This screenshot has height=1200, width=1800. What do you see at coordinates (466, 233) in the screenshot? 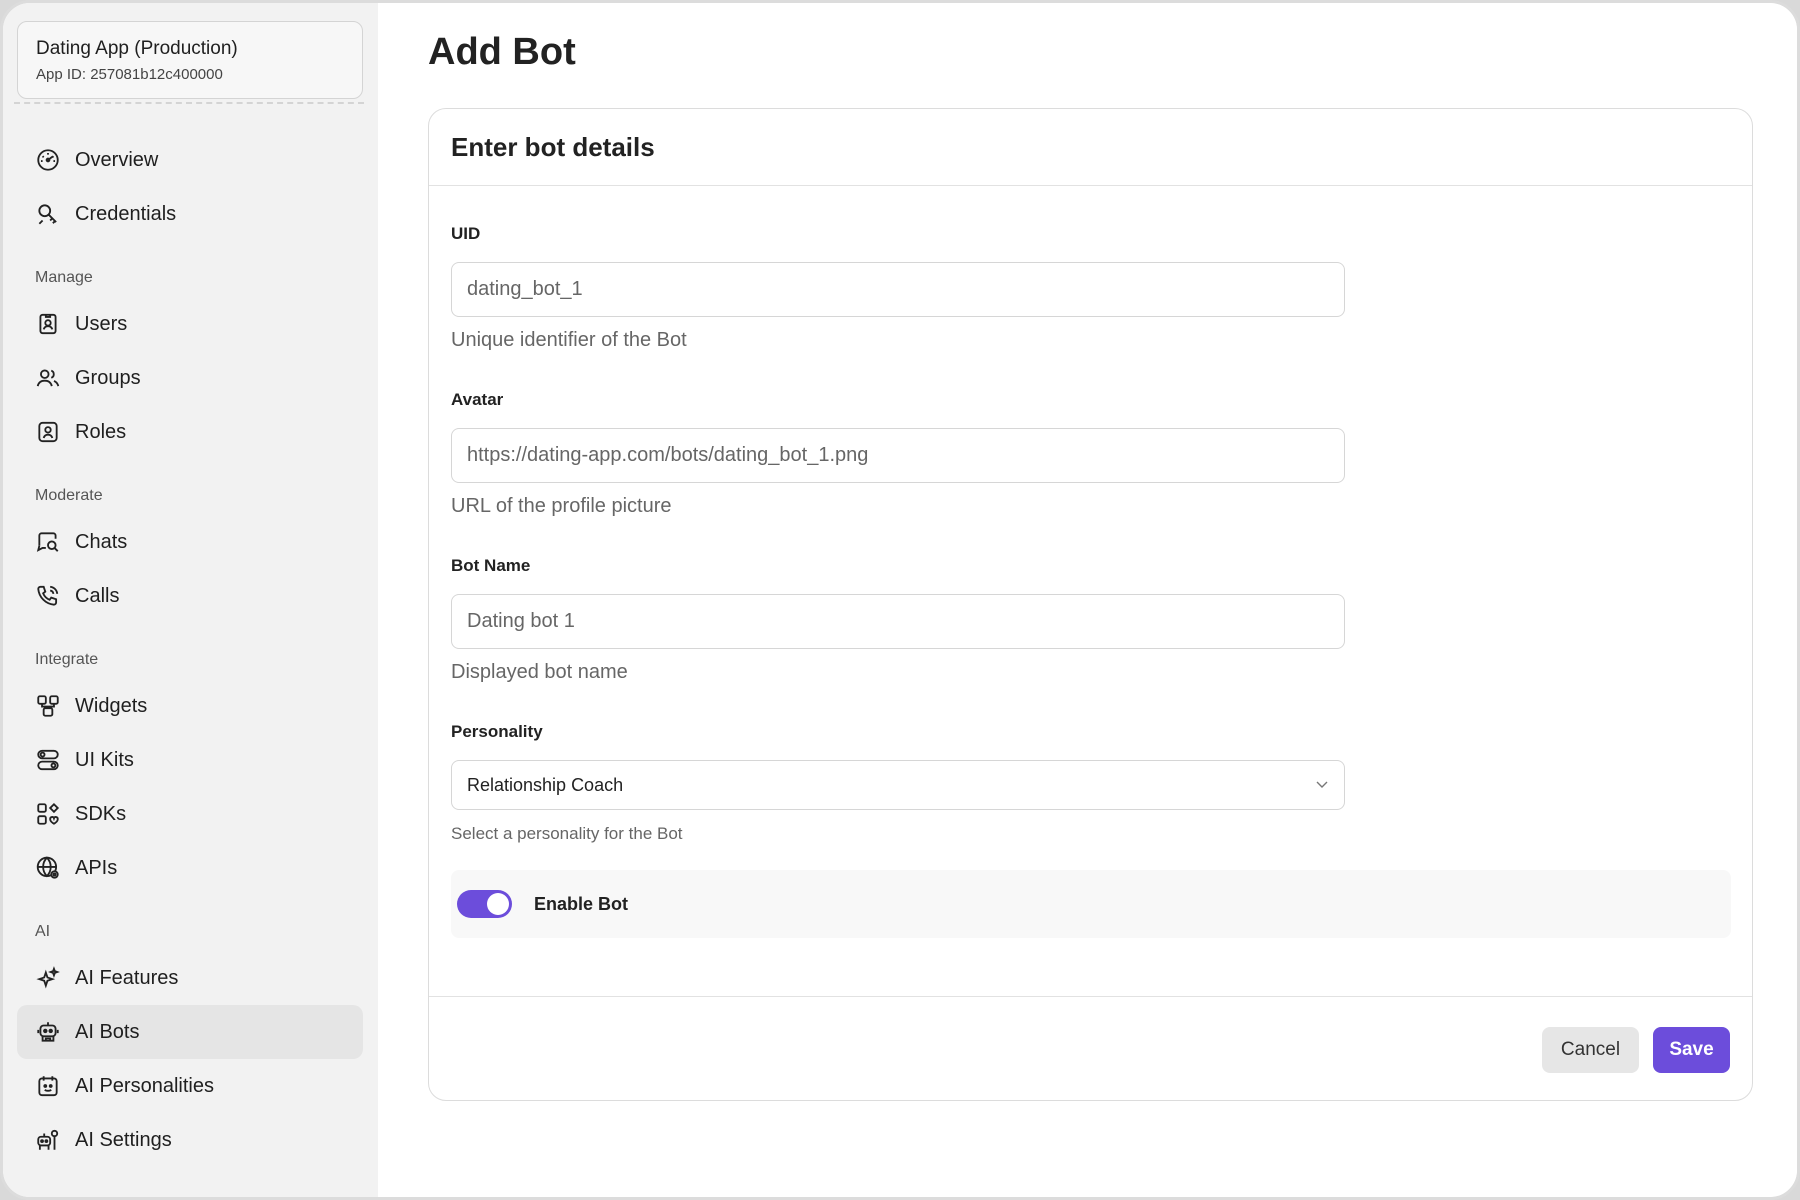
I see `uid-label: UID` at bounding box center [466, 233].